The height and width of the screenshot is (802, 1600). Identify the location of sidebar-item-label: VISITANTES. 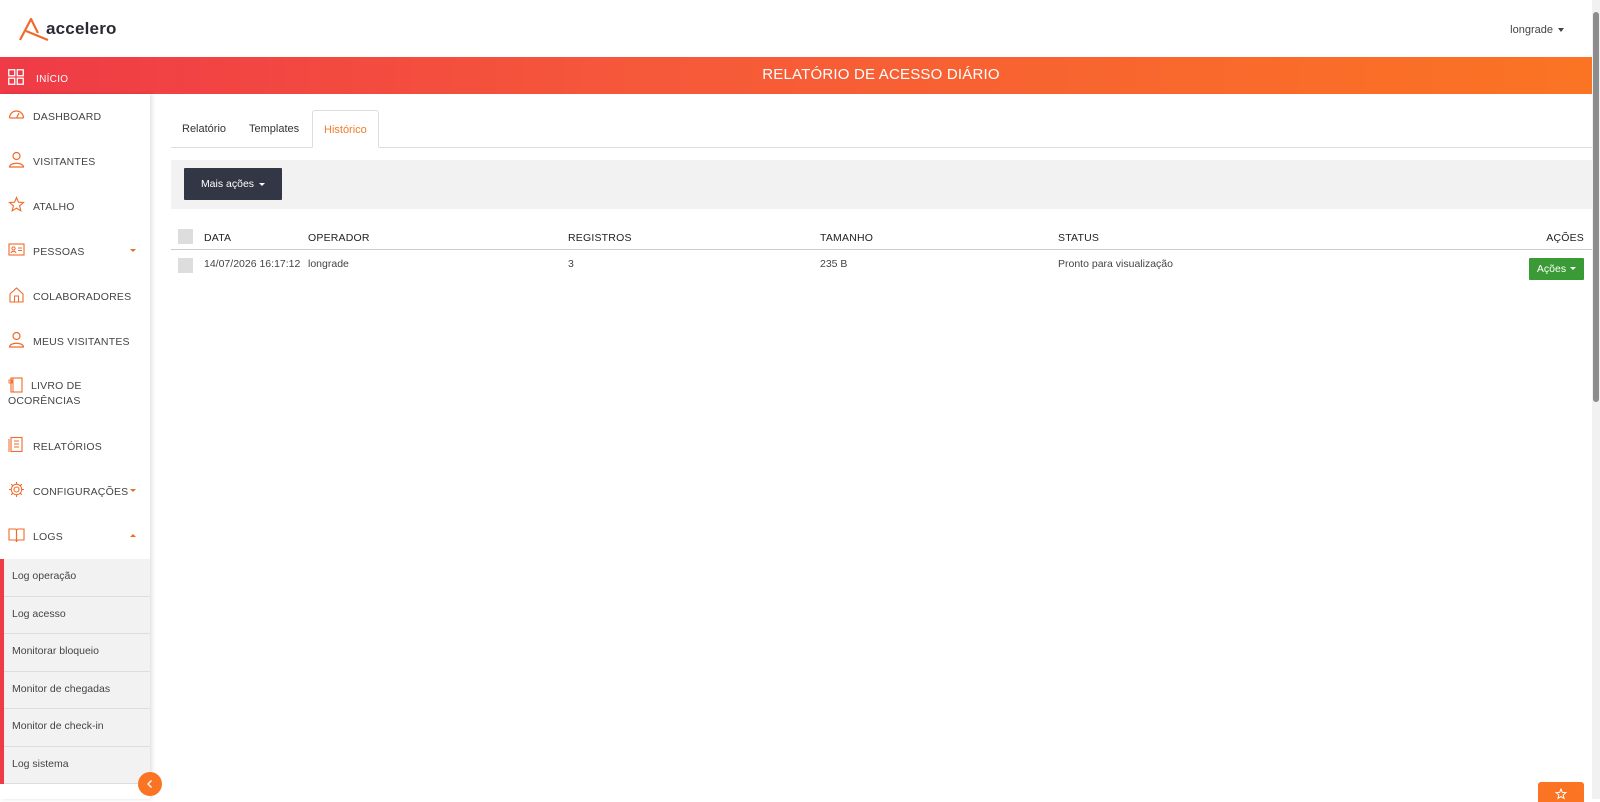
(64, 162).